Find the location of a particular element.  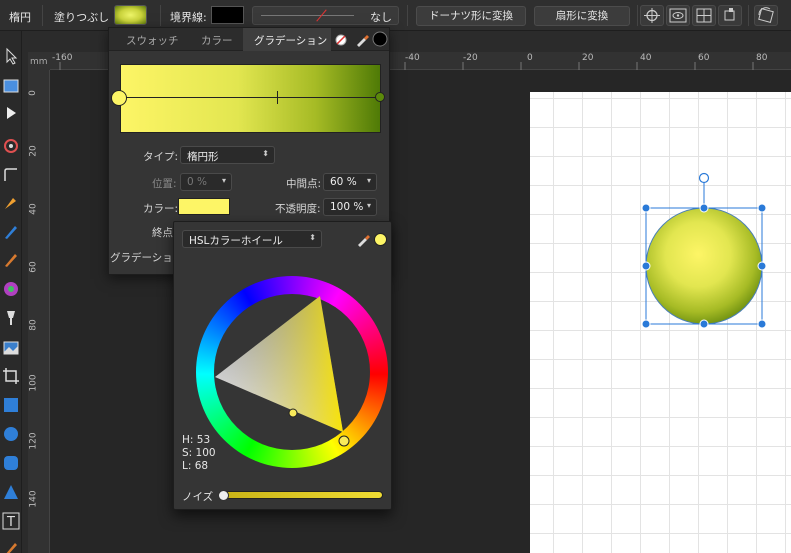

type-select-value: 楕円形 is located at coordinates (203, 157).